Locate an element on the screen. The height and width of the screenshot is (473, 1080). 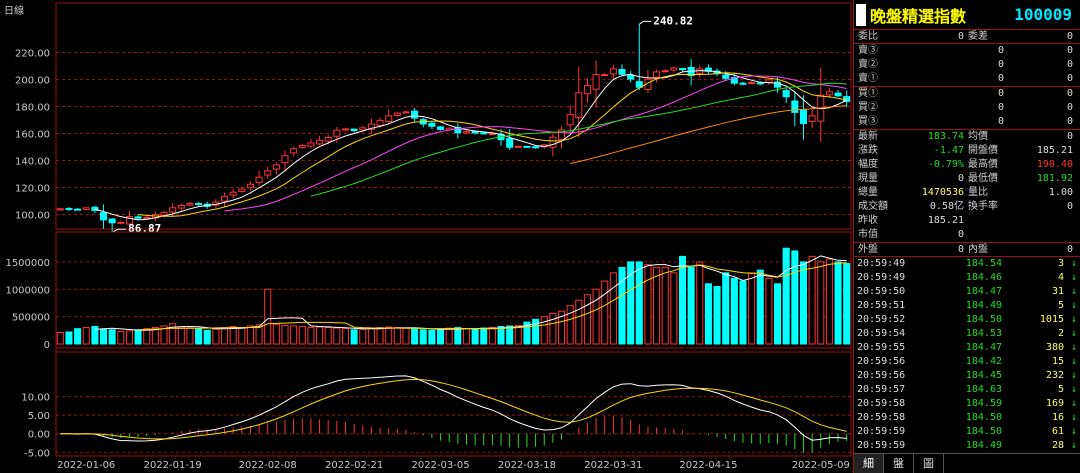
bid-label: 買② is located at coordinates (868, 107).